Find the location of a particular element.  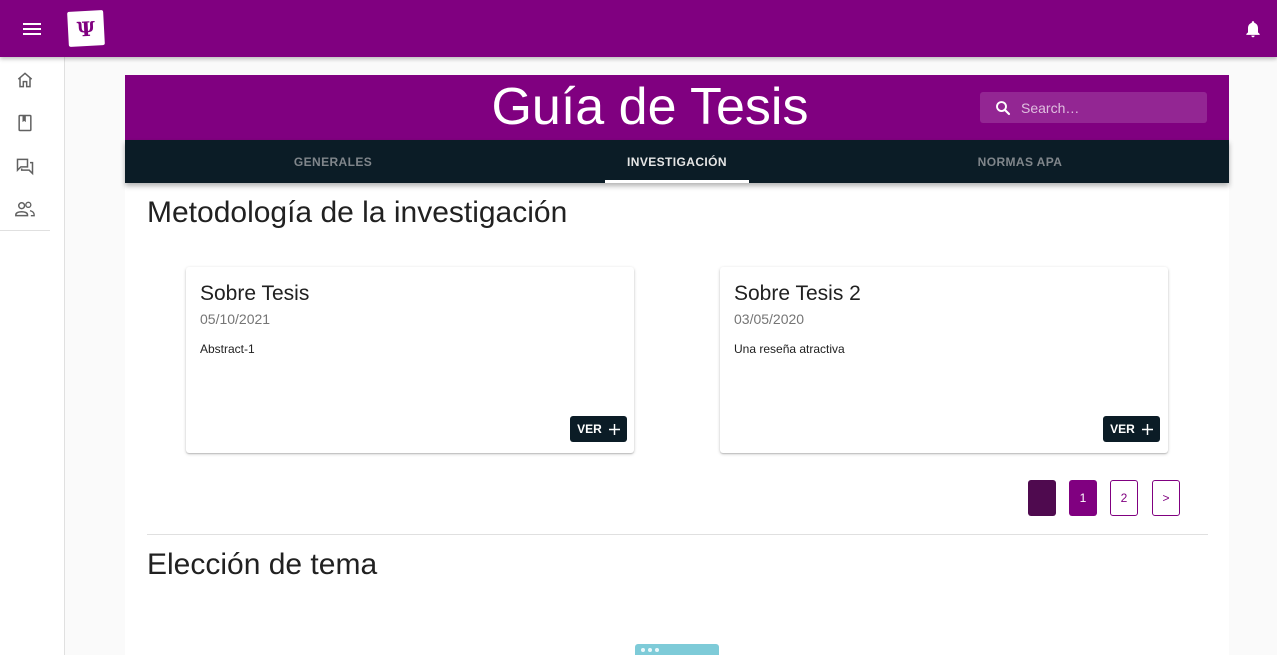

sidebar-item-forum is located at coordinates (25, 166).